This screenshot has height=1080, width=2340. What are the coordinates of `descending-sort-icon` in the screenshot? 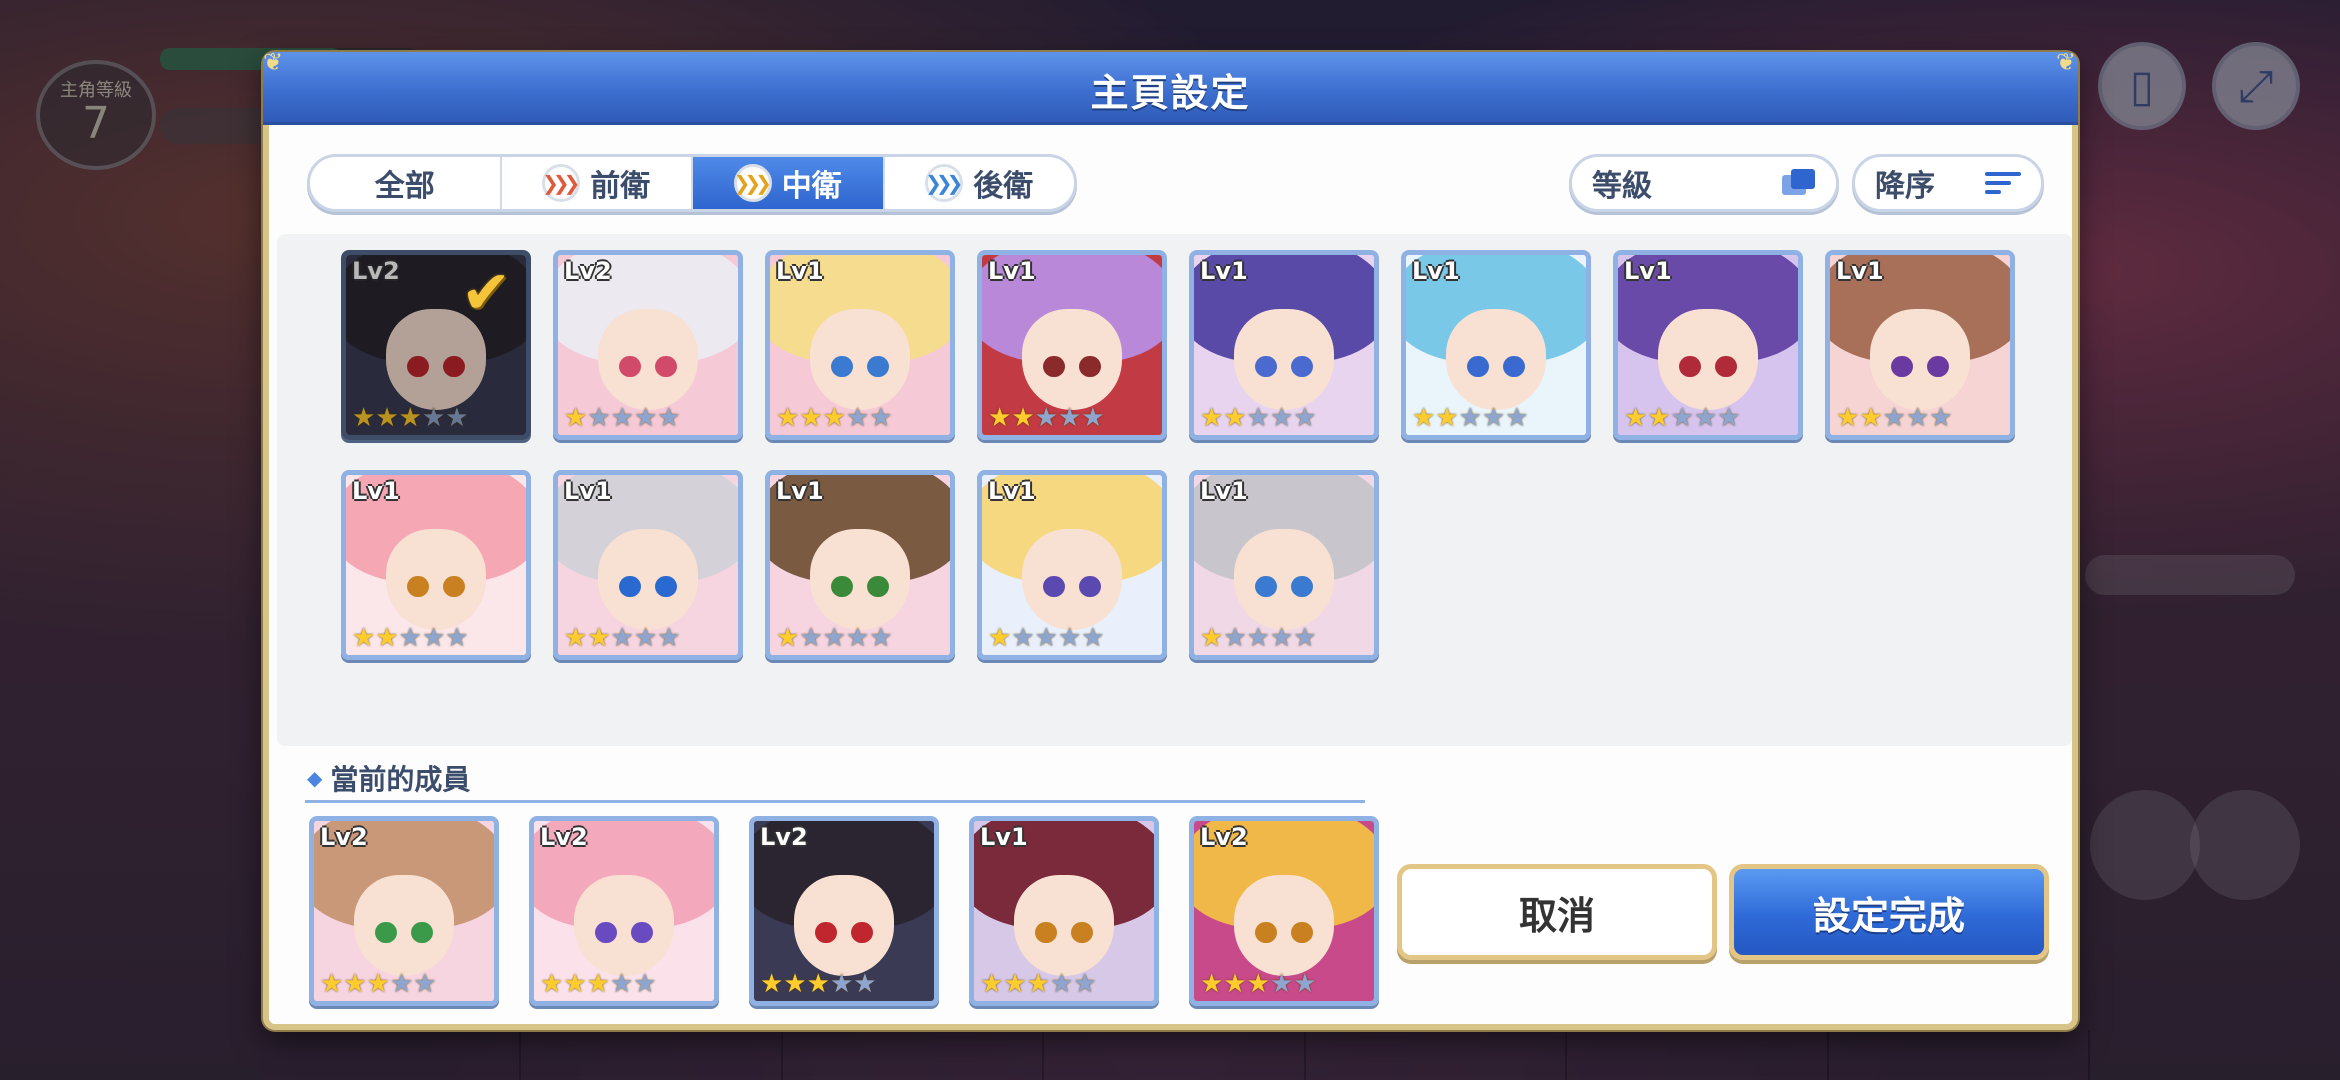 It's located at (2003, 183).